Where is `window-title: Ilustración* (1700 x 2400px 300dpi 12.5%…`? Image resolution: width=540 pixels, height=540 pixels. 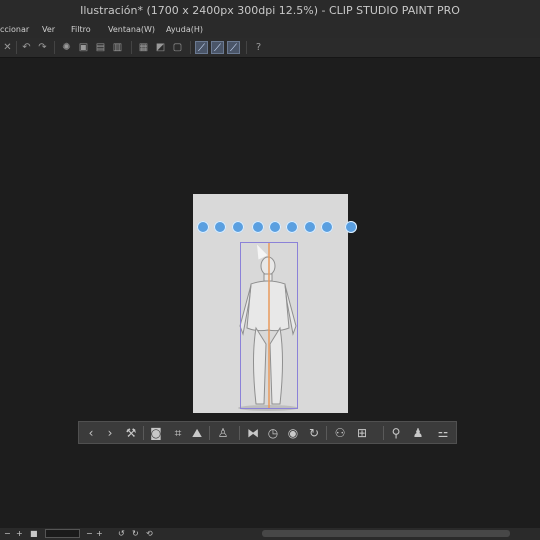
window-title: Ilustración* (1700 x 2400px 300dpi 12.5%… is located at coordinates (270, 11).